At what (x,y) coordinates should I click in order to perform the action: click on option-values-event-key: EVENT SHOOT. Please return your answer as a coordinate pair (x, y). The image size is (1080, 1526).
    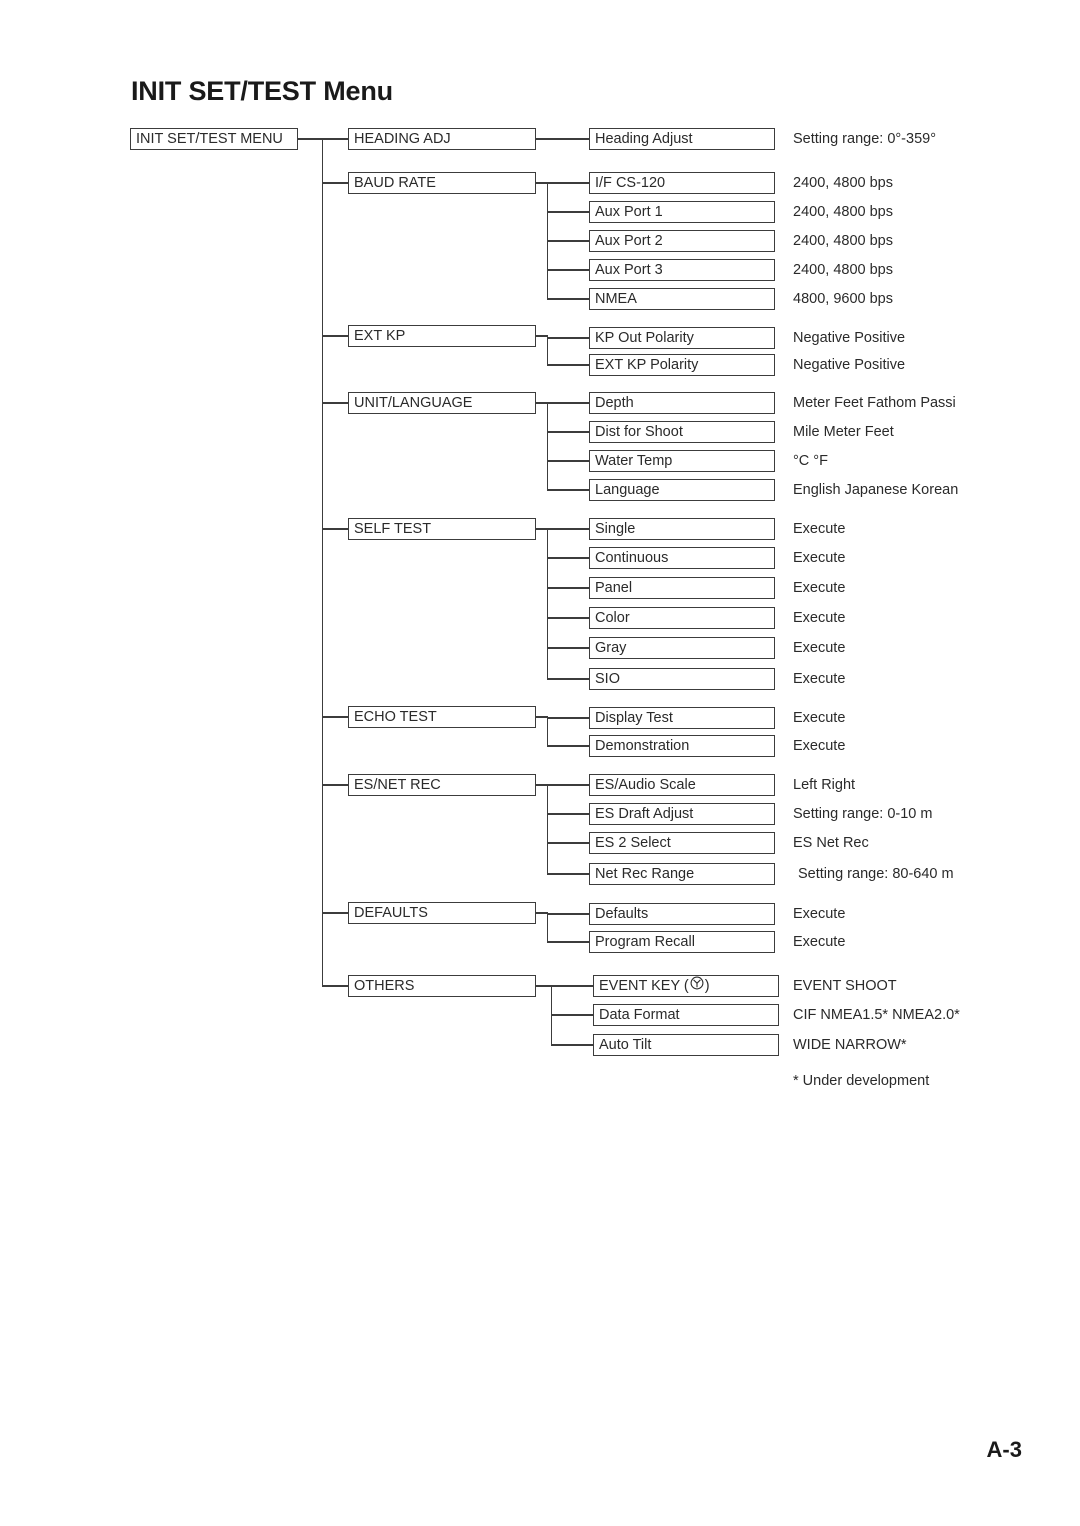
    Looking at the image, I should click on (845, 986).